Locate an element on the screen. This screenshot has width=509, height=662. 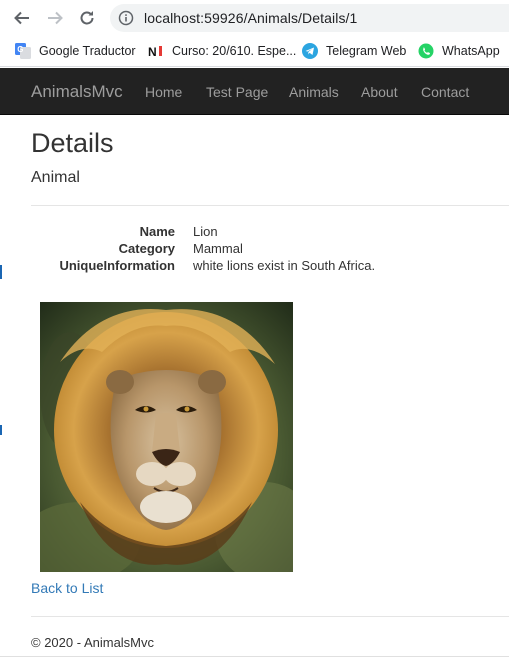
telegram-icon is located at coordinates (310, 51).